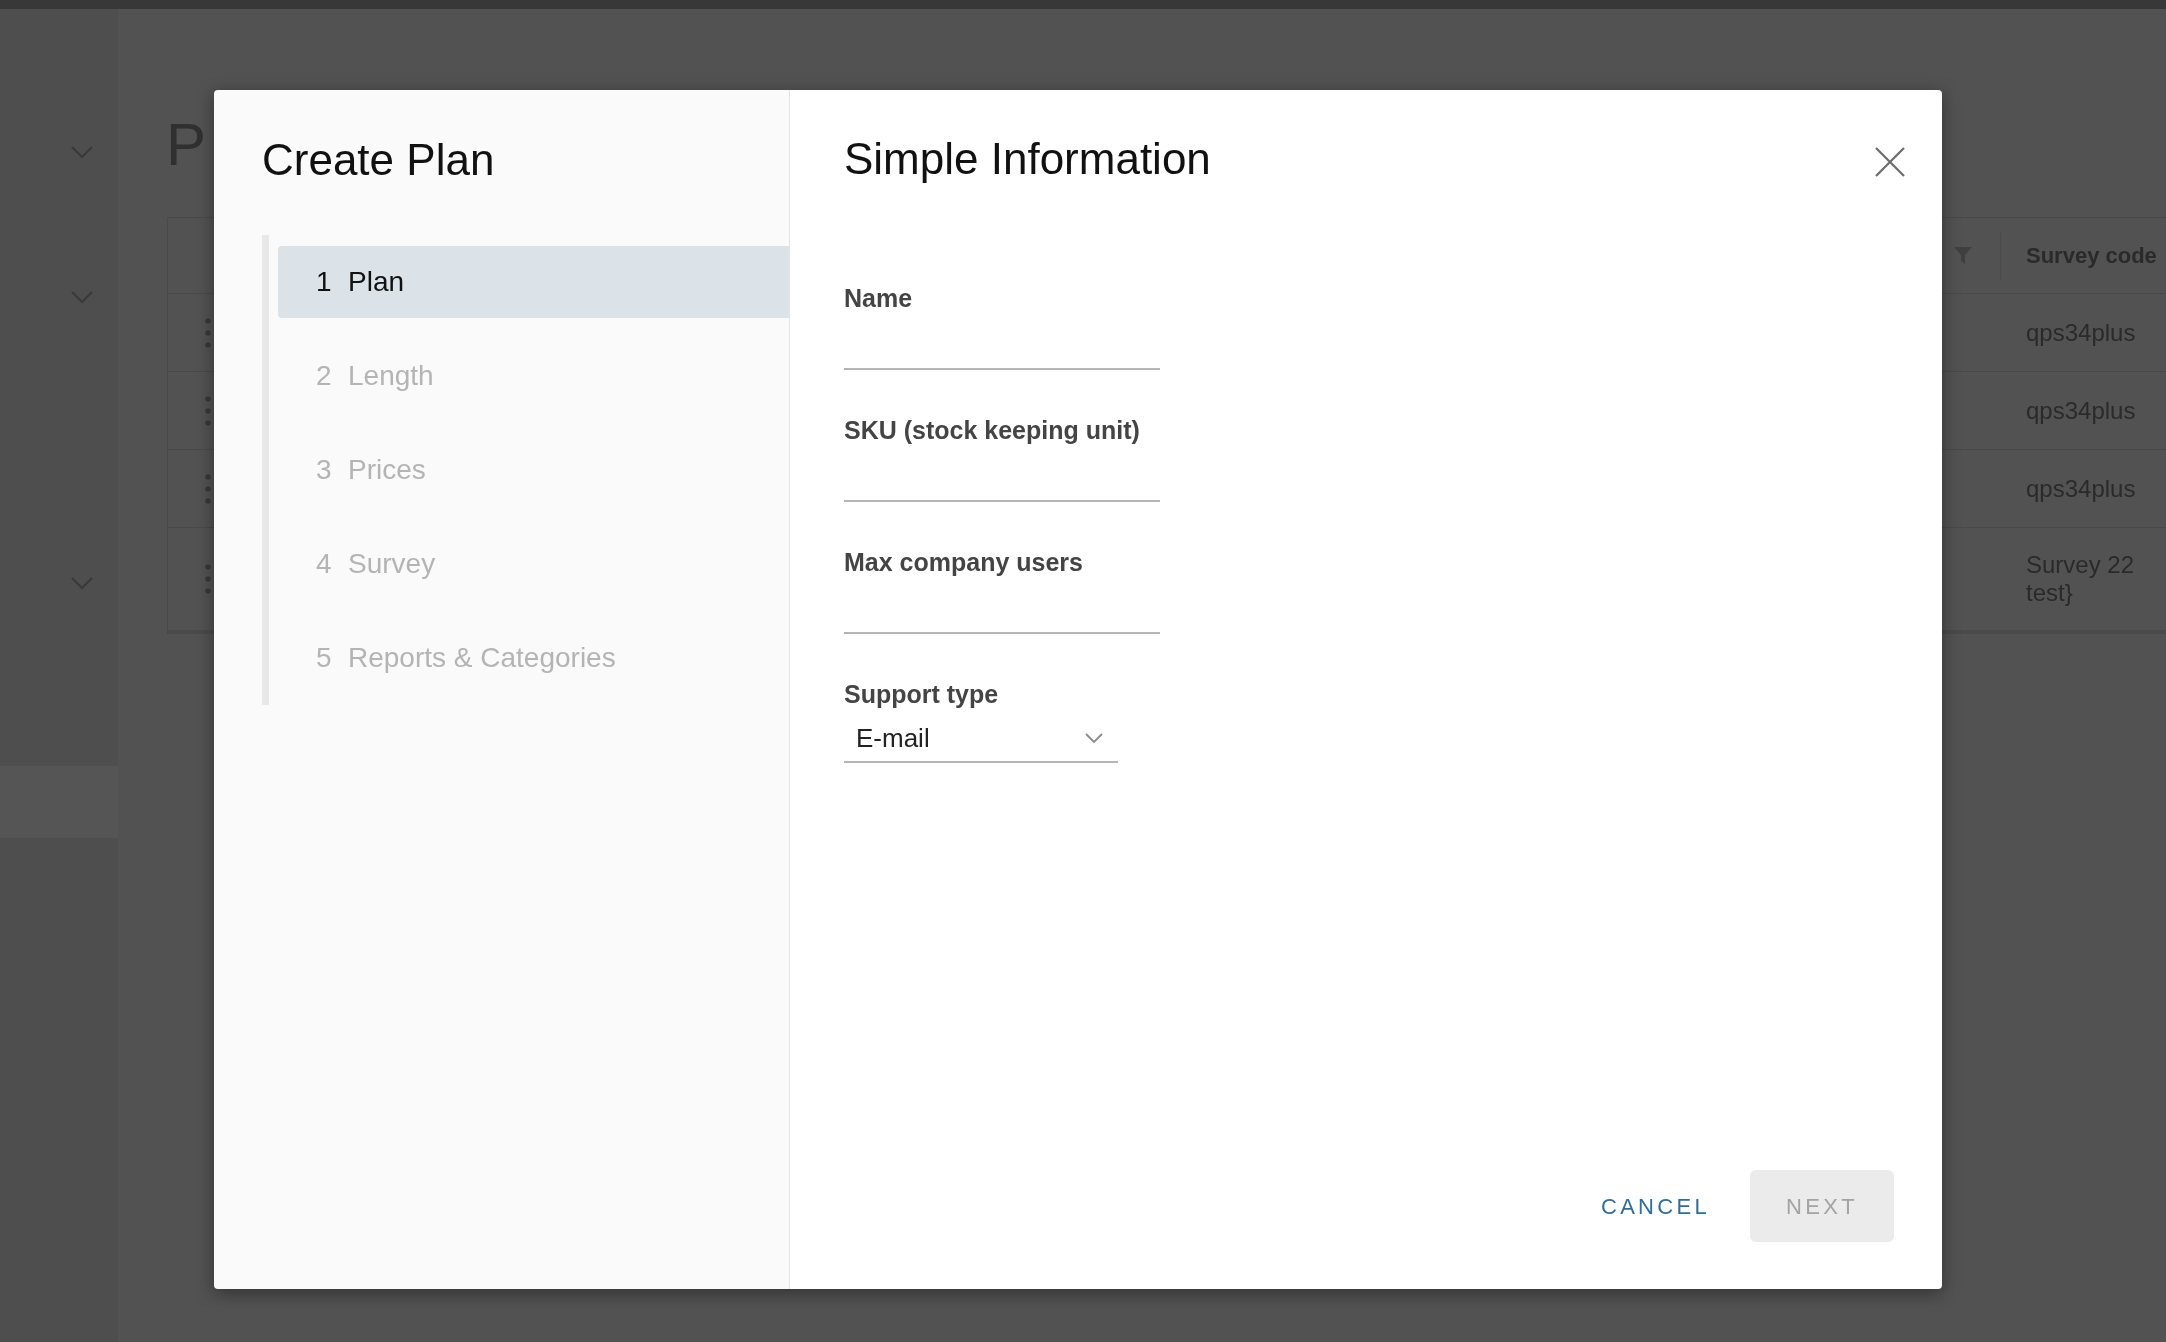  Describe the element at coordinates (1655, 1206) in the screenshot. I see `cancel-button: CANCEL` at that location.